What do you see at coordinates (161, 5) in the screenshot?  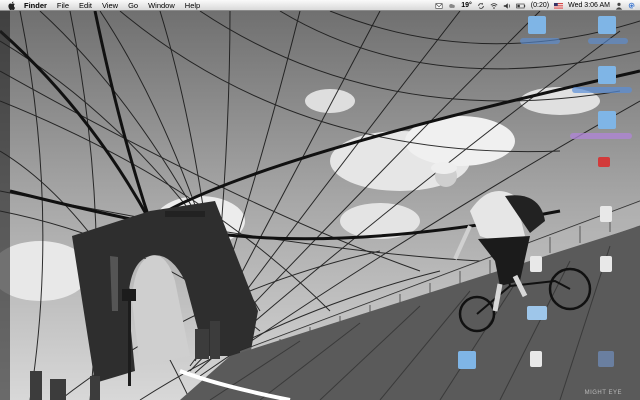 I see `menu-window: Window` at bounding box center [161, 5].